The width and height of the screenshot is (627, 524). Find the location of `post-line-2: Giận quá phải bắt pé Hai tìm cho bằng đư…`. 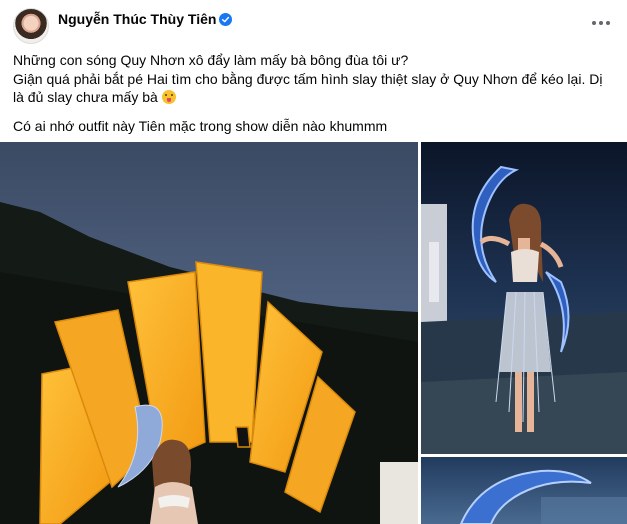

post-line-2: Giận quá phải bắt pé Hai tìm cho bằng đư… is located at coordinates (313, 88).